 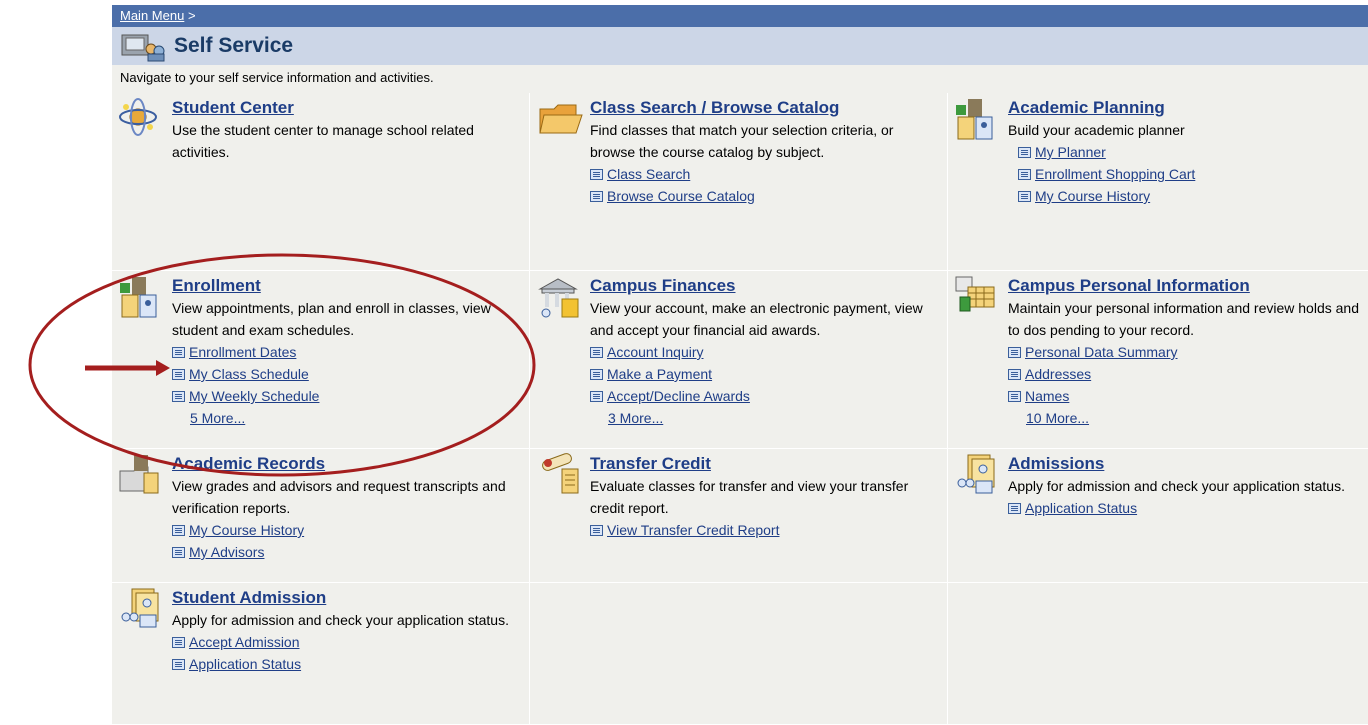 I want to click on enrollment-shopping-cart-link: Enrollment Shopping Cart, so click(x=1189, y=174).